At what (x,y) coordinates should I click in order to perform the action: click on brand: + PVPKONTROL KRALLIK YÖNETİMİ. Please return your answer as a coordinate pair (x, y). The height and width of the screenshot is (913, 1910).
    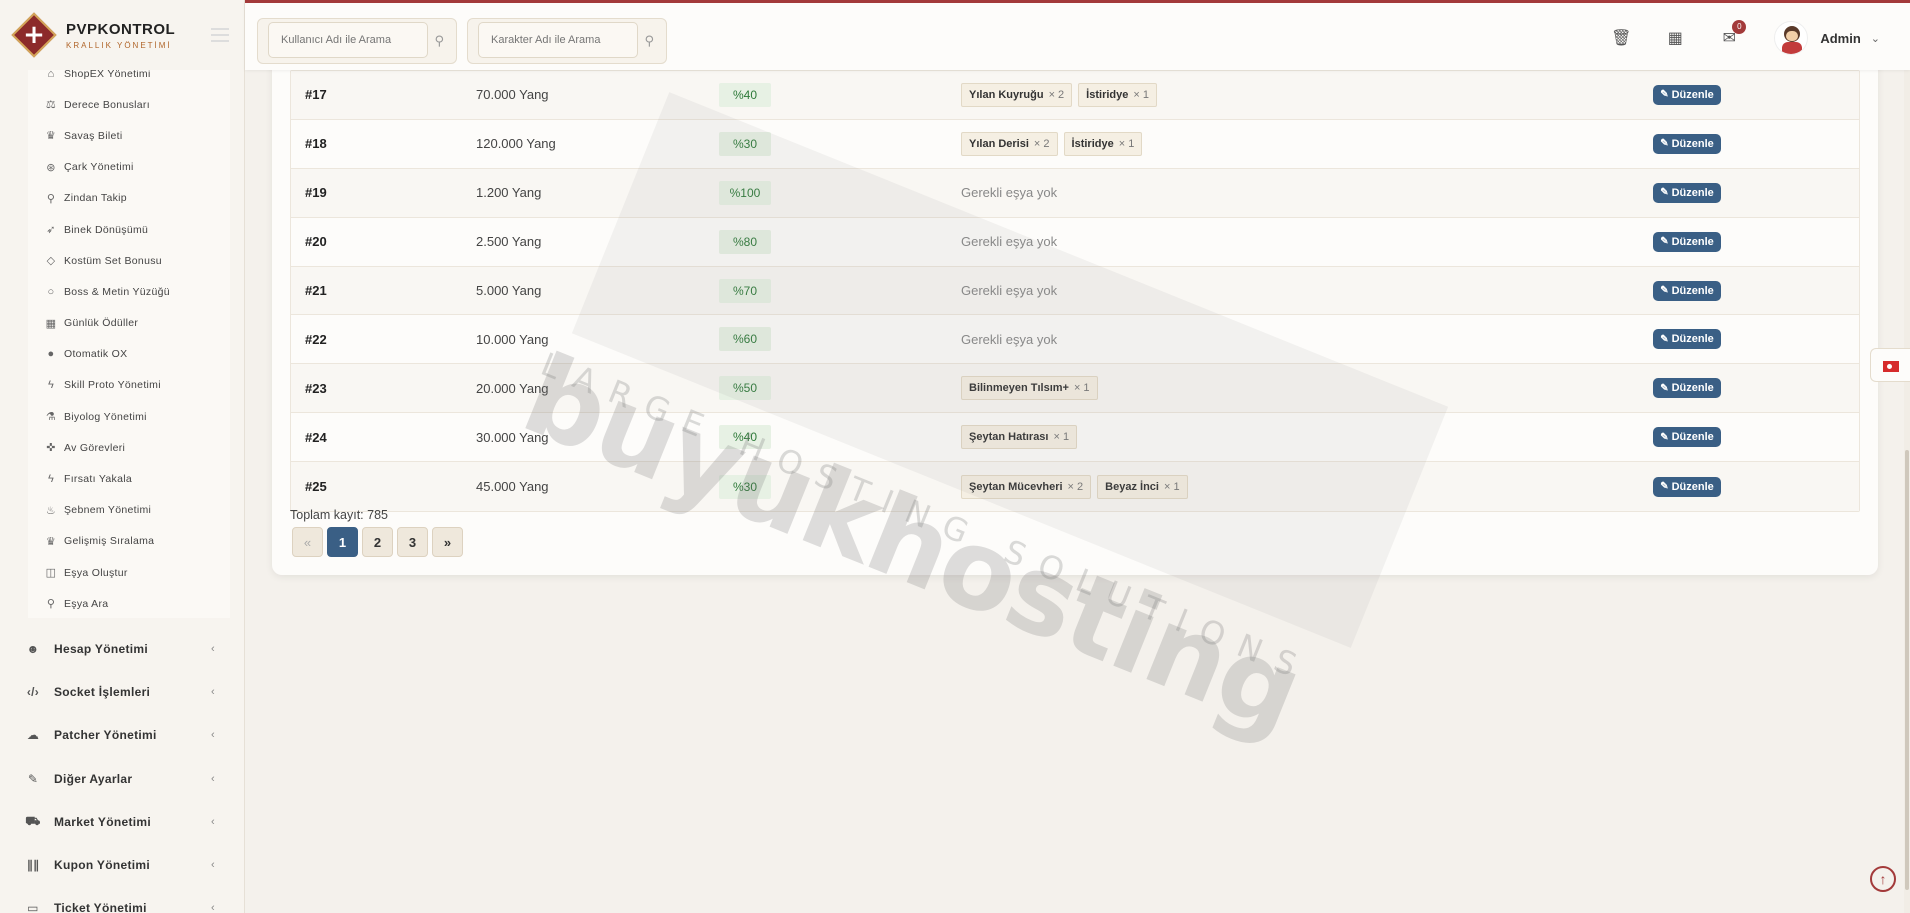
    Looking at the image, I should click on (122, 35).